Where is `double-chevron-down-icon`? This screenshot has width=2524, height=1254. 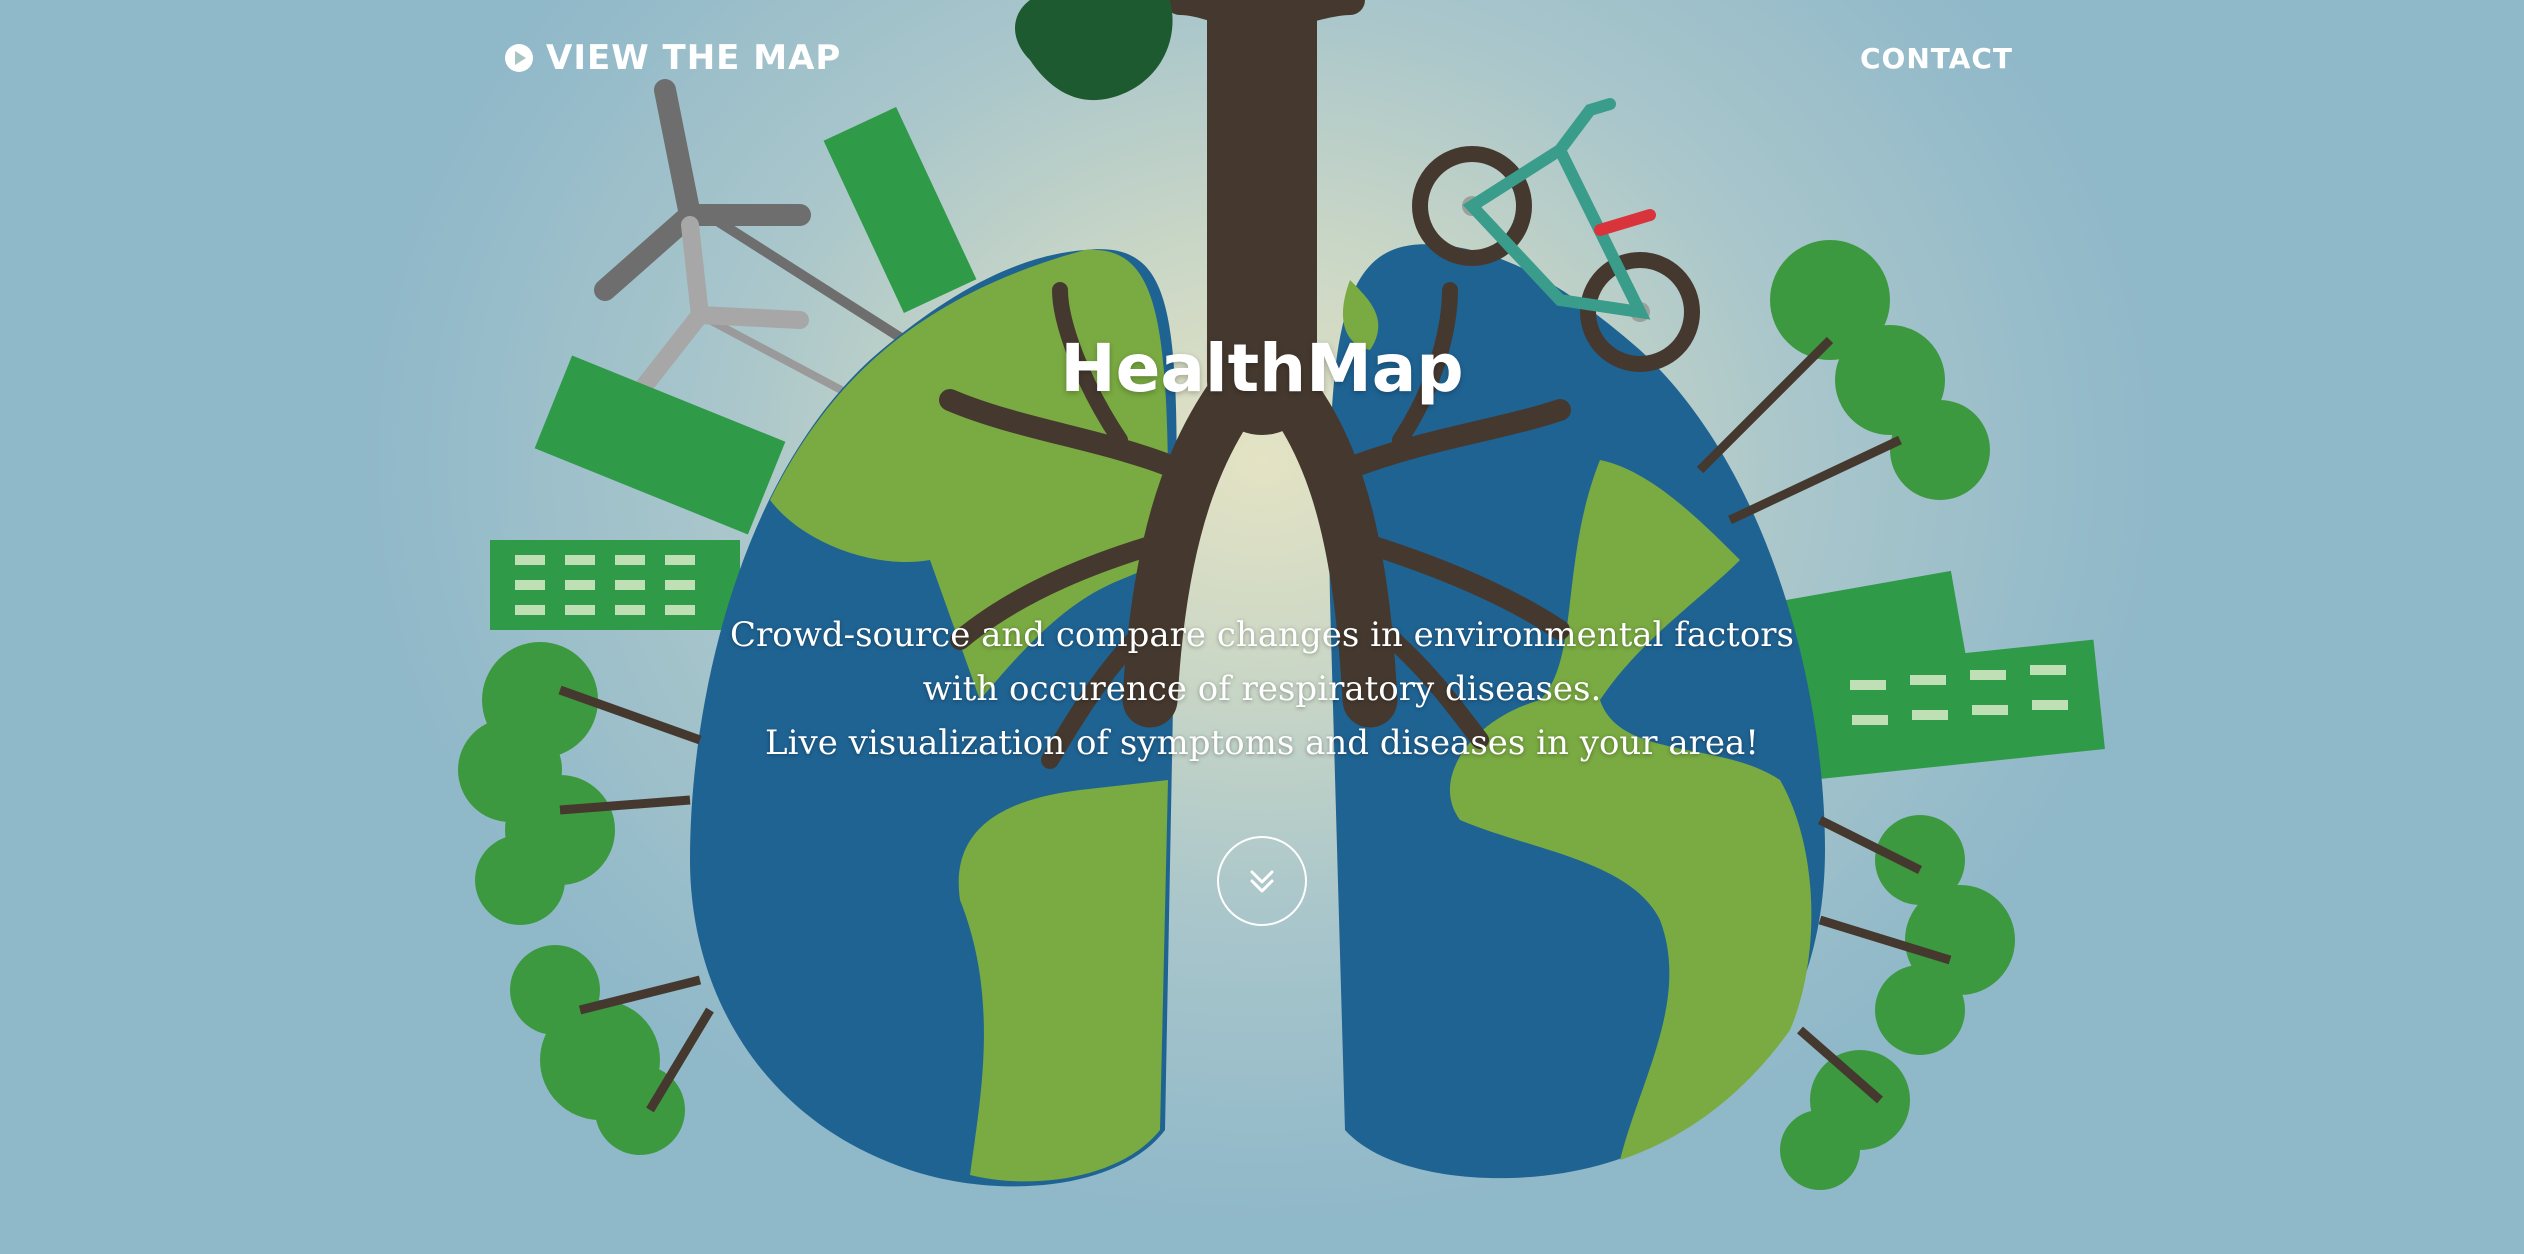
double-chevron-down-icon is located at coordinates (1262, 881).